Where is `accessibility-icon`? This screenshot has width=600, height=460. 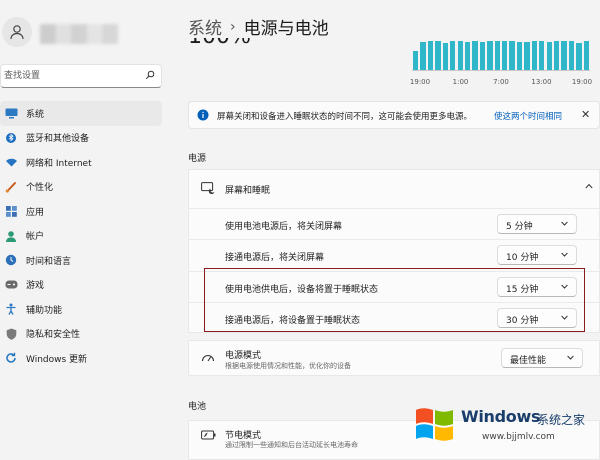 accessibility-icon is located at coordinates (11, 309).